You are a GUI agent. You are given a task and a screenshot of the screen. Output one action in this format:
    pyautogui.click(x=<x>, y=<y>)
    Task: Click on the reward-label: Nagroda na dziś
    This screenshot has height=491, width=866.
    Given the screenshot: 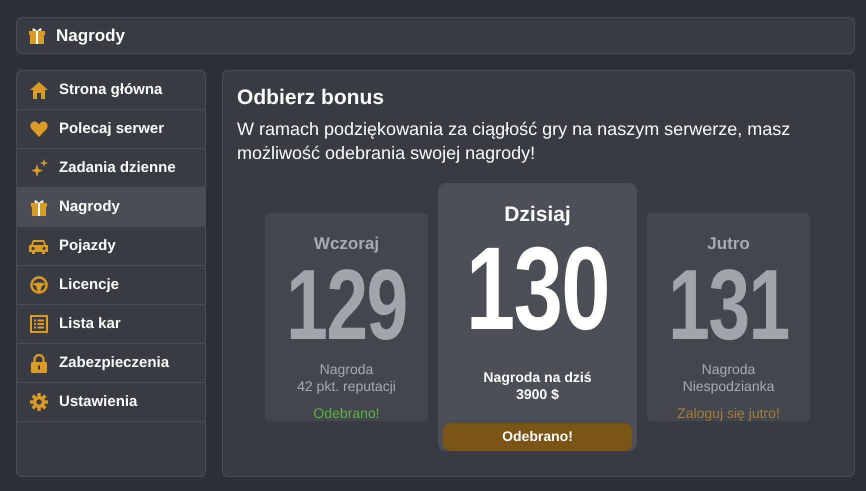 What is the action you would take?
    pyautogui.click(x=537, y=377)
    